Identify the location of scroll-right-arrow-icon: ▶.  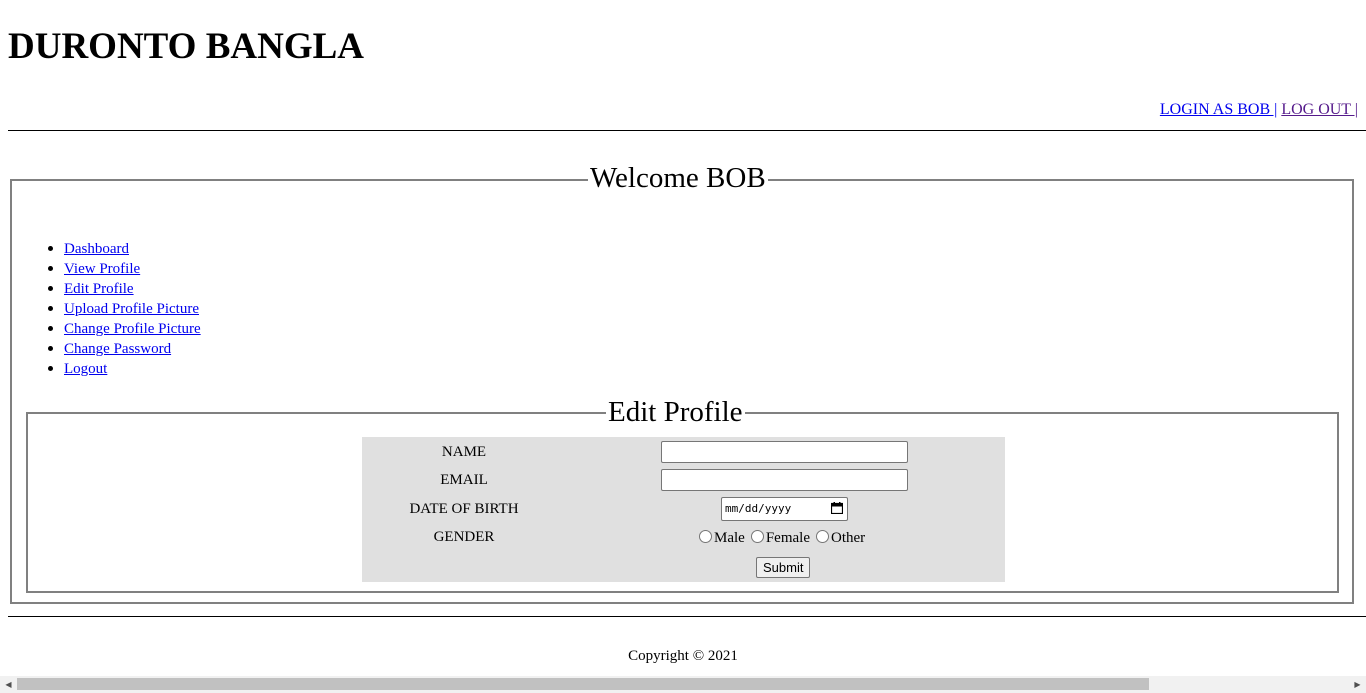
(1357, 684).